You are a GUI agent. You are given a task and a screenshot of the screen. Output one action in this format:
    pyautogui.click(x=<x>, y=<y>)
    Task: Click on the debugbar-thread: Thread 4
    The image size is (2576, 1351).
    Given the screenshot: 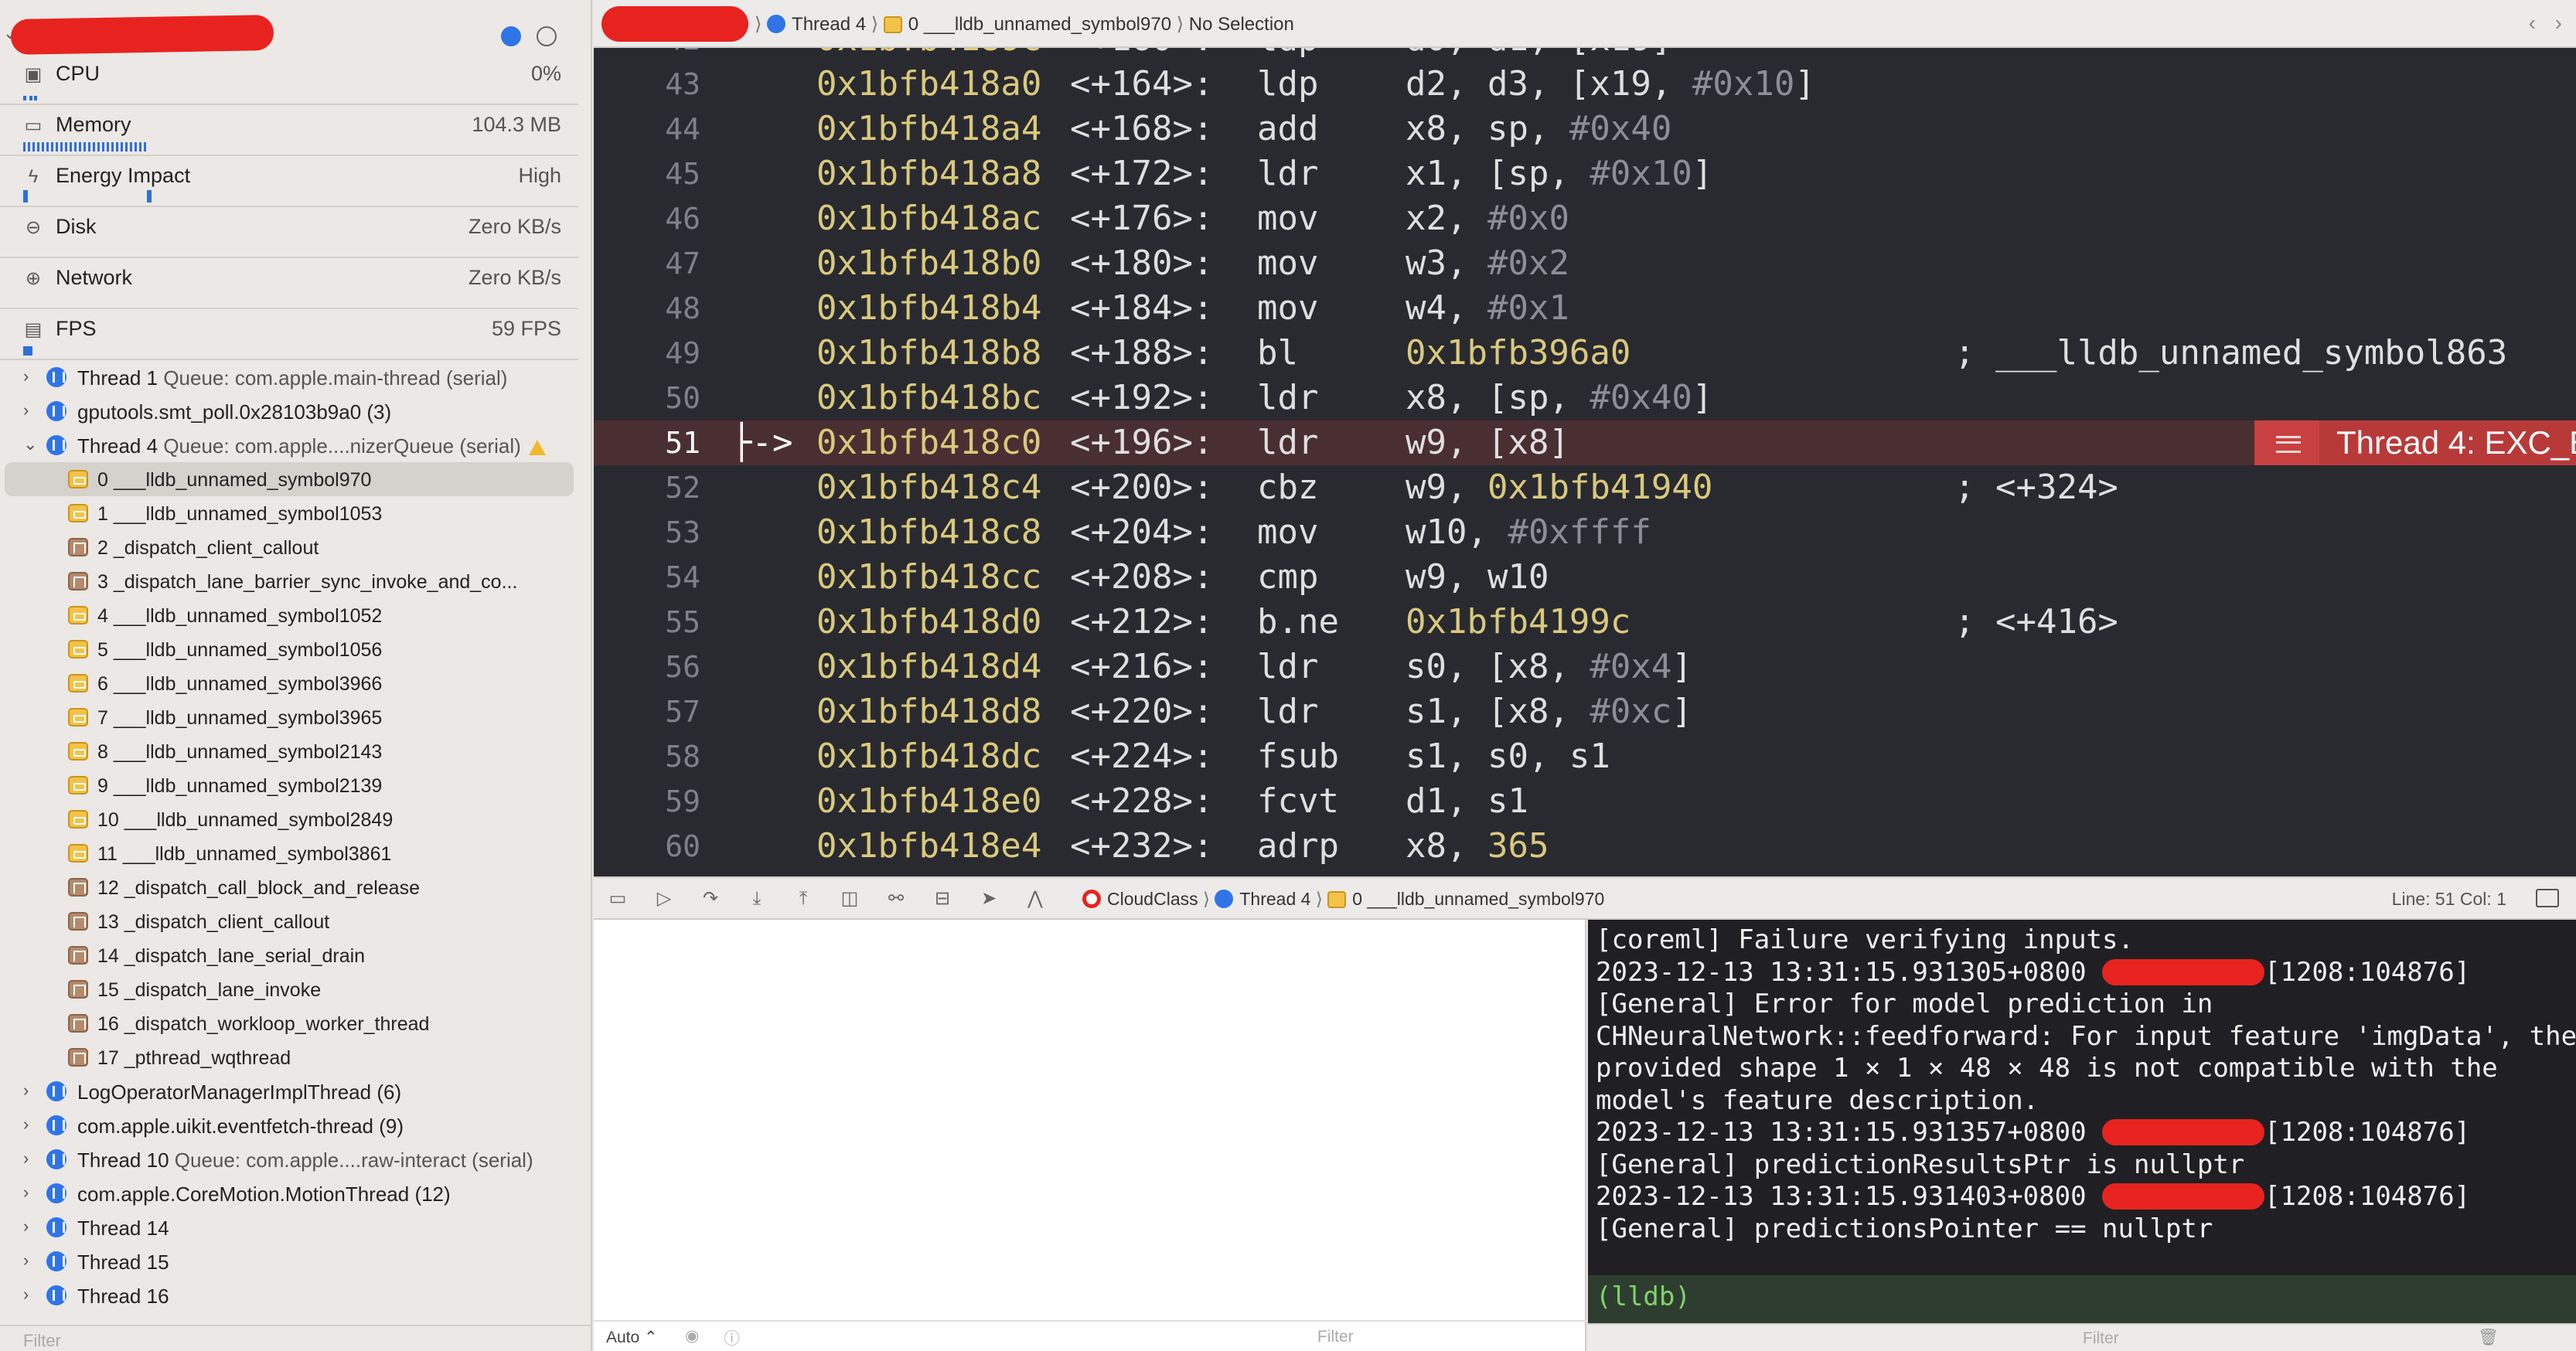 What is the action you would take?
    pyautogui.click(x=1274, y=899)
    